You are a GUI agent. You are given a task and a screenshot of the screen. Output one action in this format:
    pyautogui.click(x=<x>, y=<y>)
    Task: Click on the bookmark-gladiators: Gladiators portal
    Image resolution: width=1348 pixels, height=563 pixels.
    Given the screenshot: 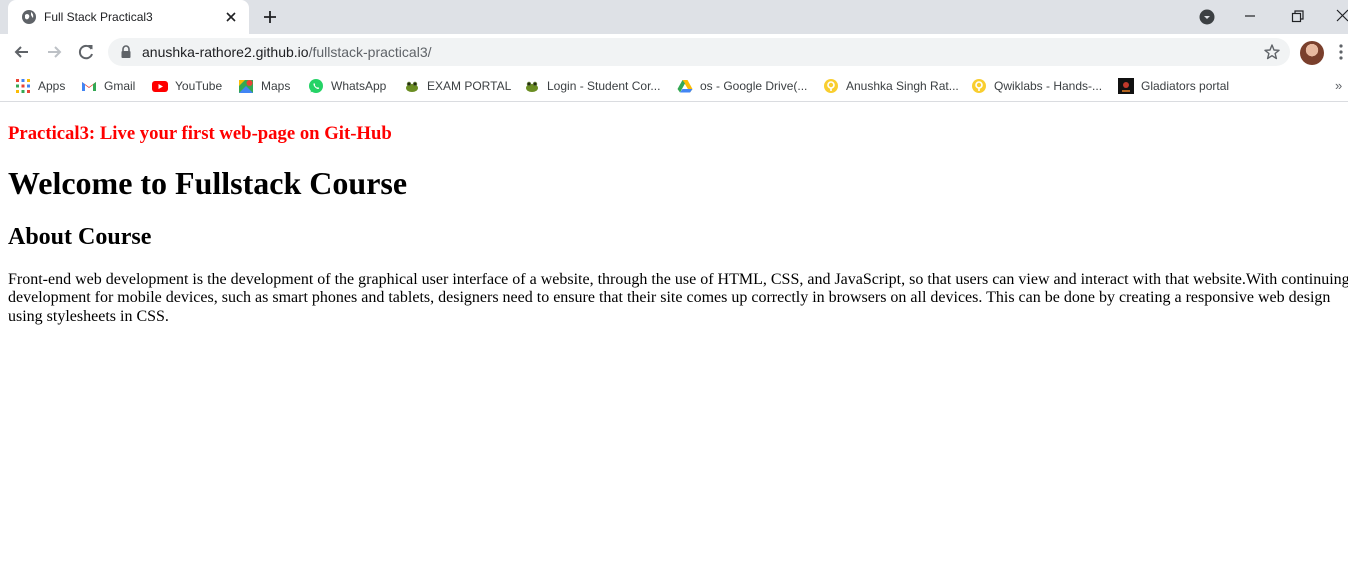 What is the action you would take?
    pyautogui.click(x=1173, y=86)
    